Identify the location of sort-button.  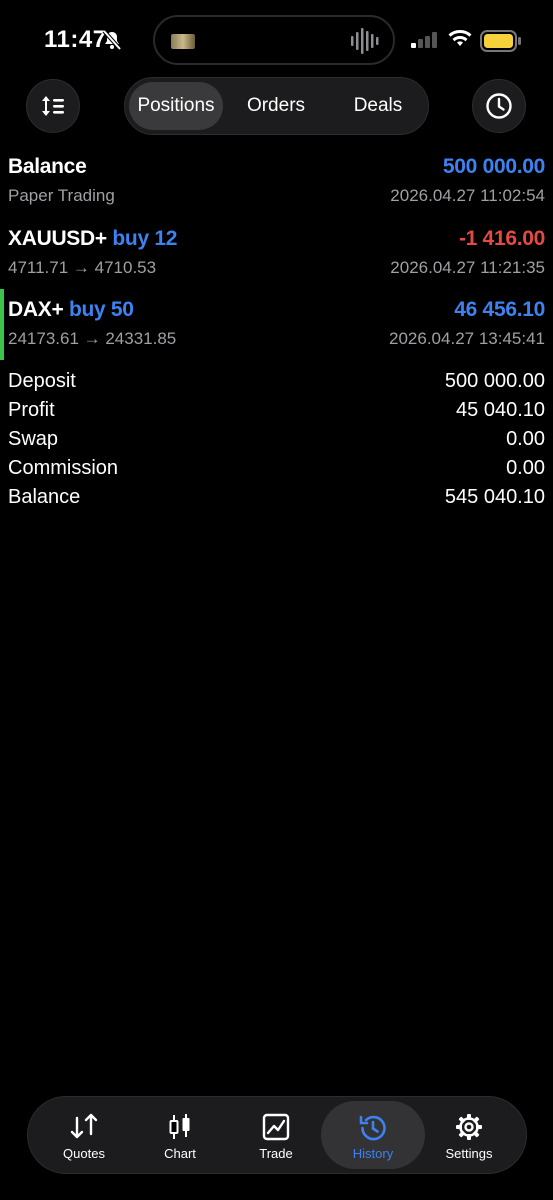
(53, 106).